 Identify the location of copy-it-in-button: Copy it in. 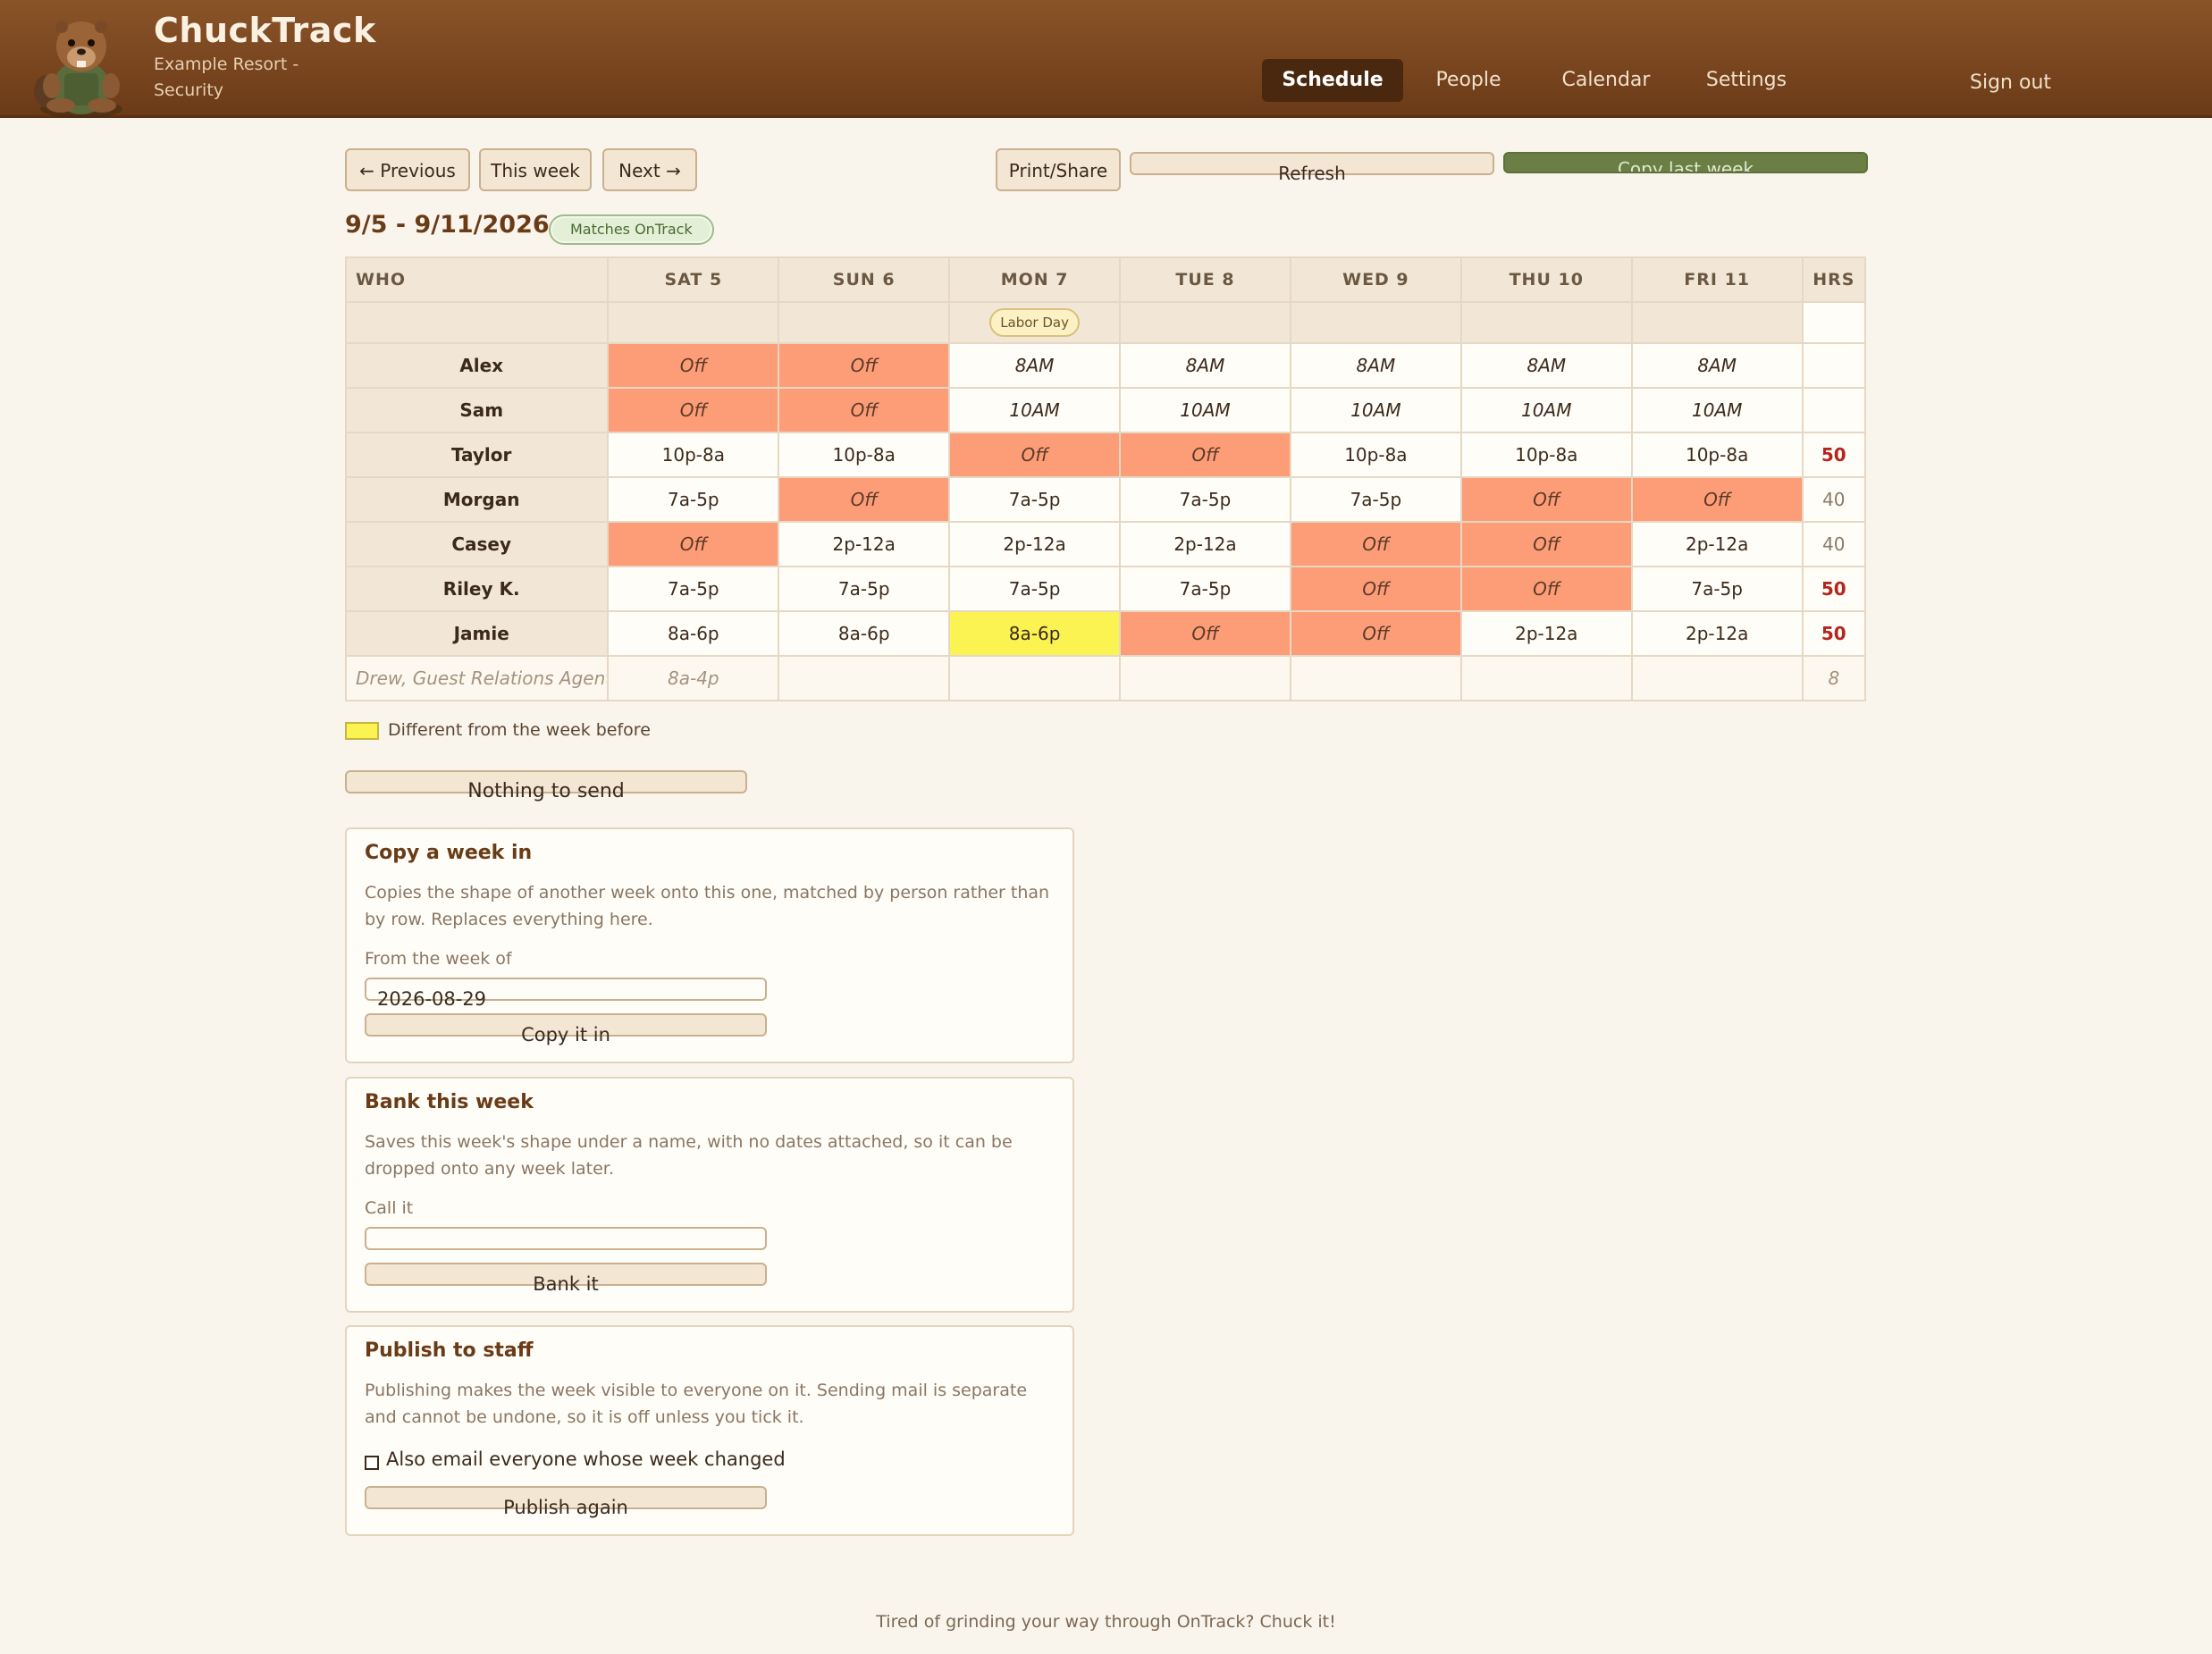
(566, 1029).